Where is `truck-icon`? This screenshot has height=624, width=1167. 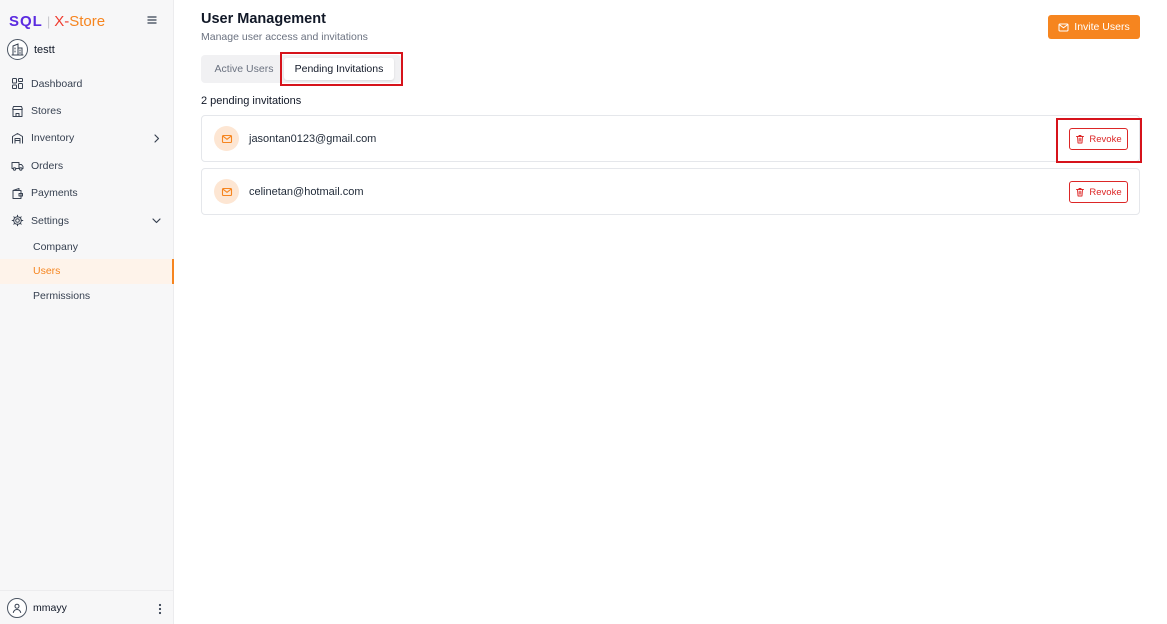
truck-icon is located at coordinates (17, 165).